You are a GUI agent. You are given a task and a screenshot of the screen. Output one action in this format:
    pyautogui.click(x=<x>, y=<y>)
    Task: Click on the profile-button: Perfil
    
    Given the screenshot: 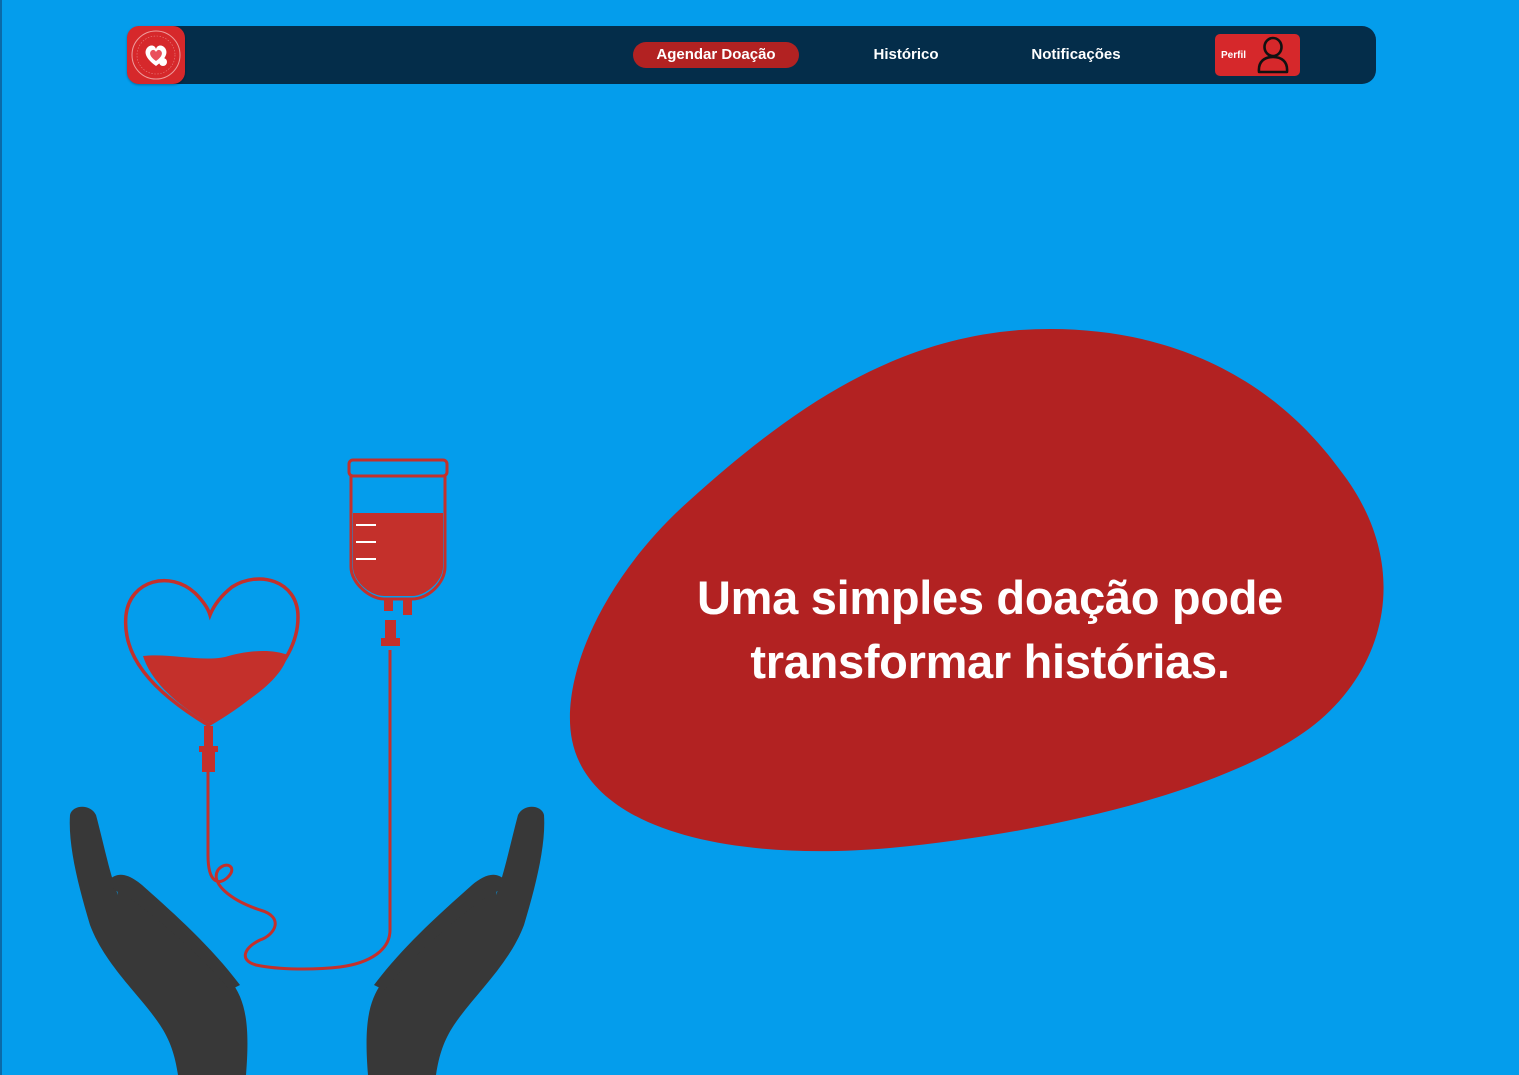 What is the action you would take?
    pyautogui.click(x=1257, y=55)
    